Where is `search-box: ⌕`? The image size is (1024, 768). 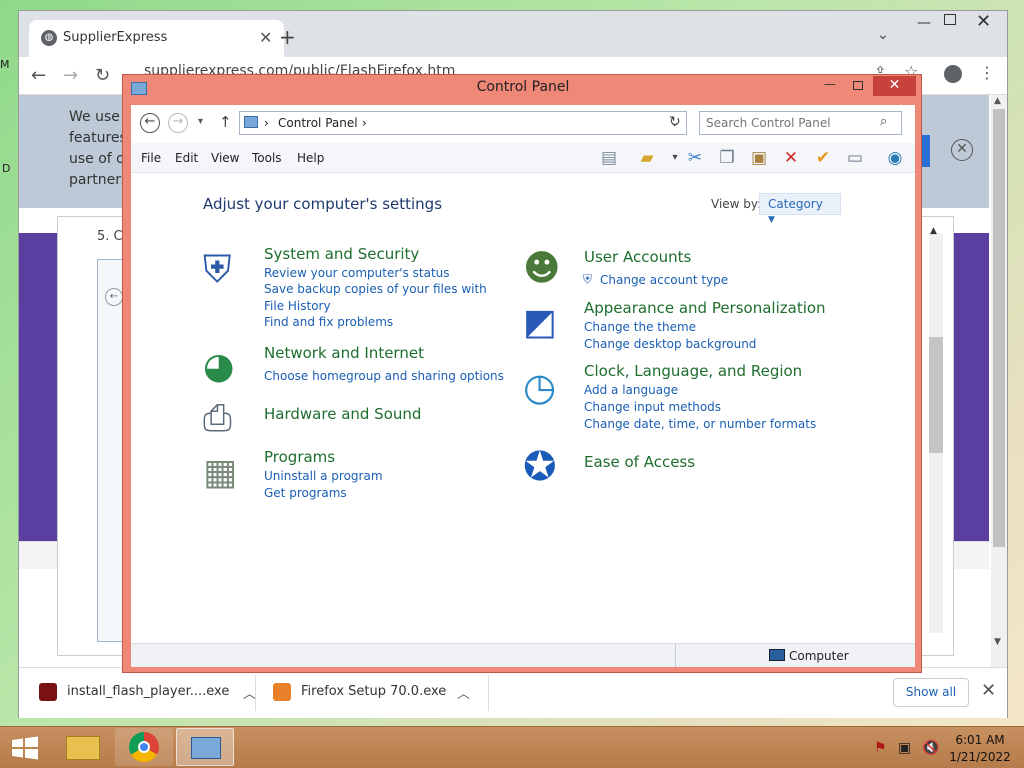
search-box: ⌕ is located at coordinates (800, 123).